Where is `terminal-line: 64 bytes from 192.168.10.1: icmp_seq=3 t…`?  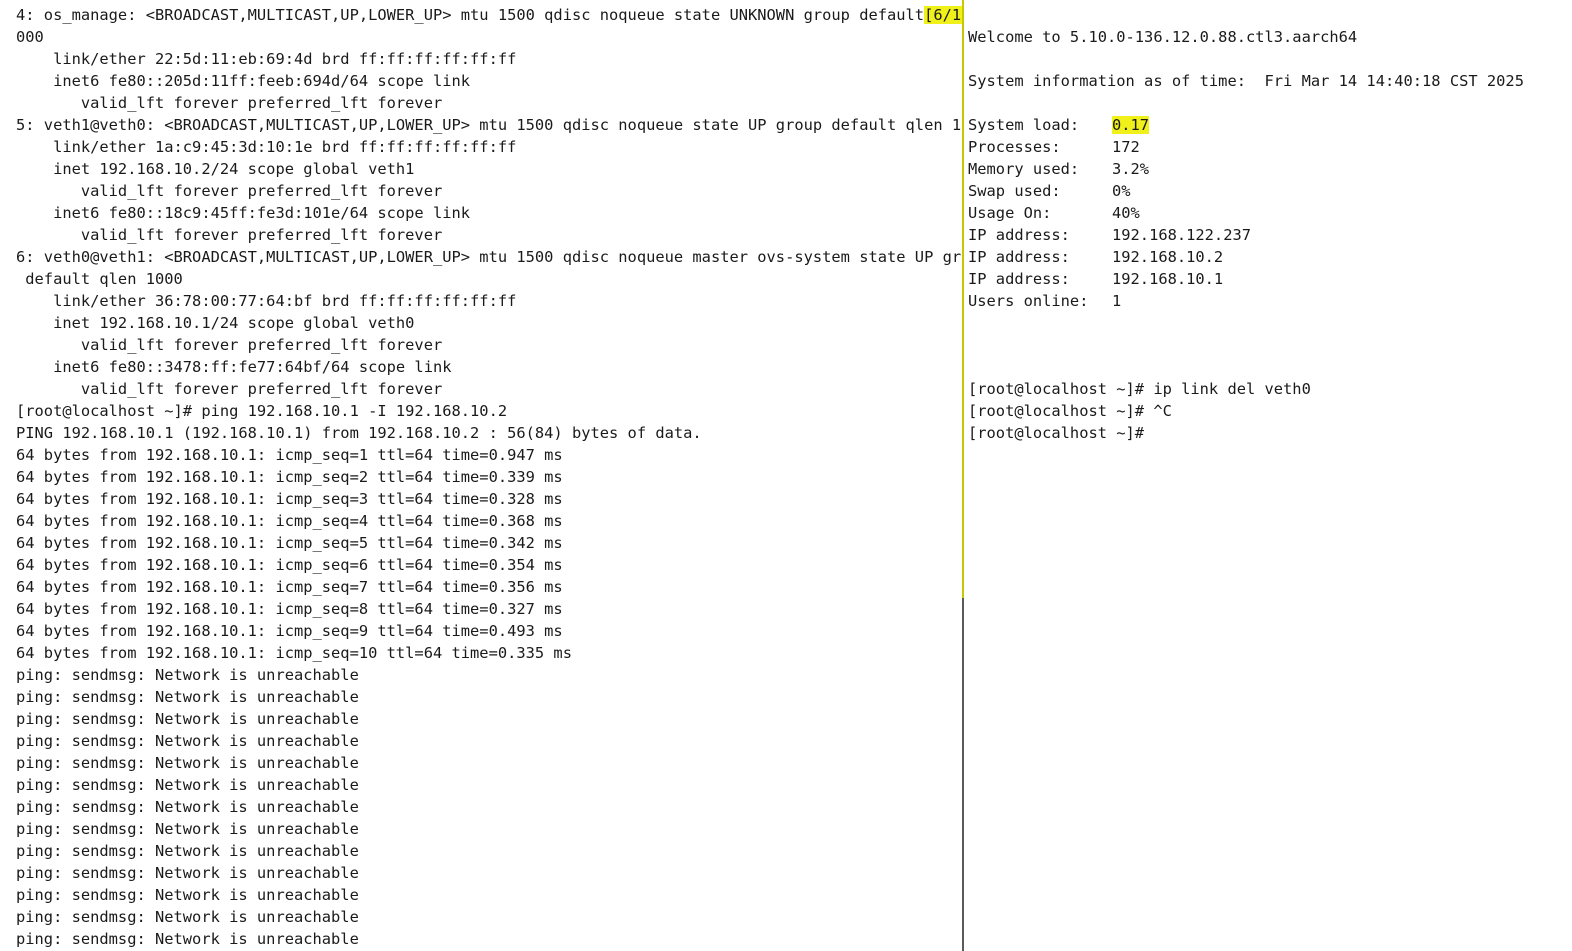 terminal-line: 64 bytes from 192.168.10.1: icmp_seq=3 t… is located at coordinates (289, 499).